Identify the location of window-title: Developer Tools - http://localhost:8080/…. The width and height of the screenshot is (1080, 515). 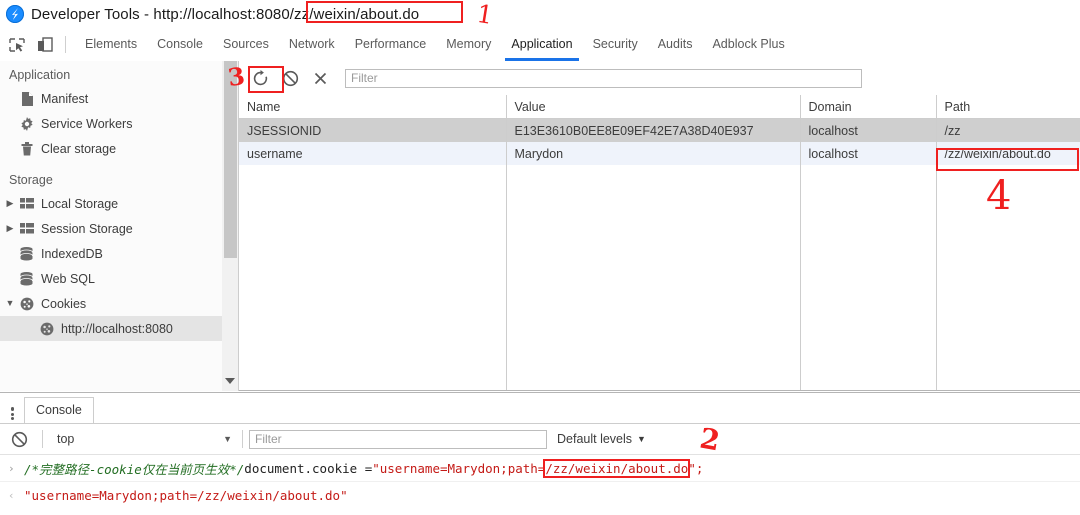
(225, 14).